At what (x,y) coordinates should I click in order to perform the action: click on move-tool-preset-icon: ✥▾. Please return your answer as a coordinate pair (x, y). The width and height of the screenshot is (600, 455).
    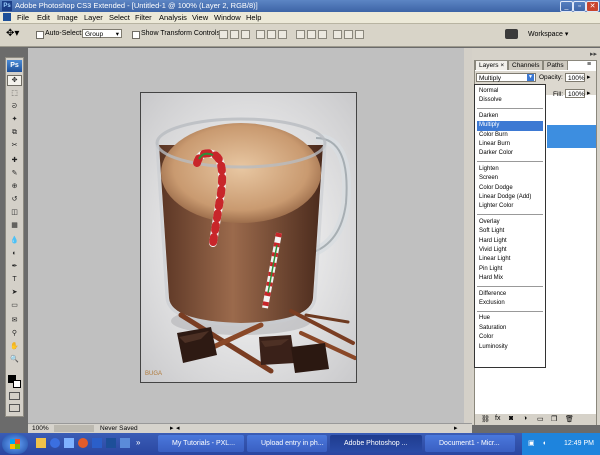
    Looking at the image, I should click on (12, 34).